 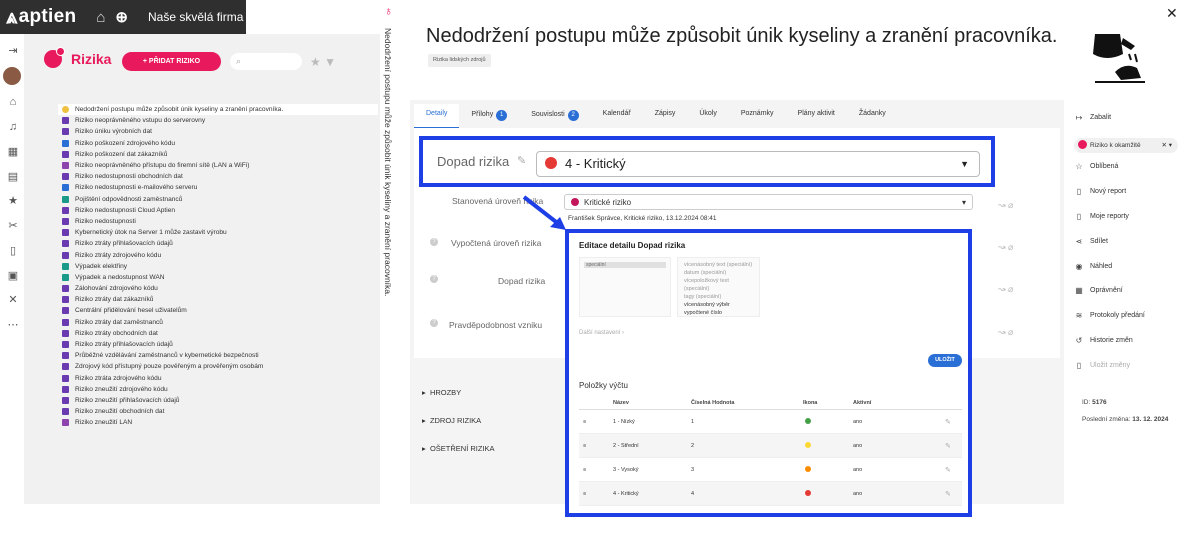 I want to click on stanovena-select: Kritické riziko ▾, so click(x=768, y=202).